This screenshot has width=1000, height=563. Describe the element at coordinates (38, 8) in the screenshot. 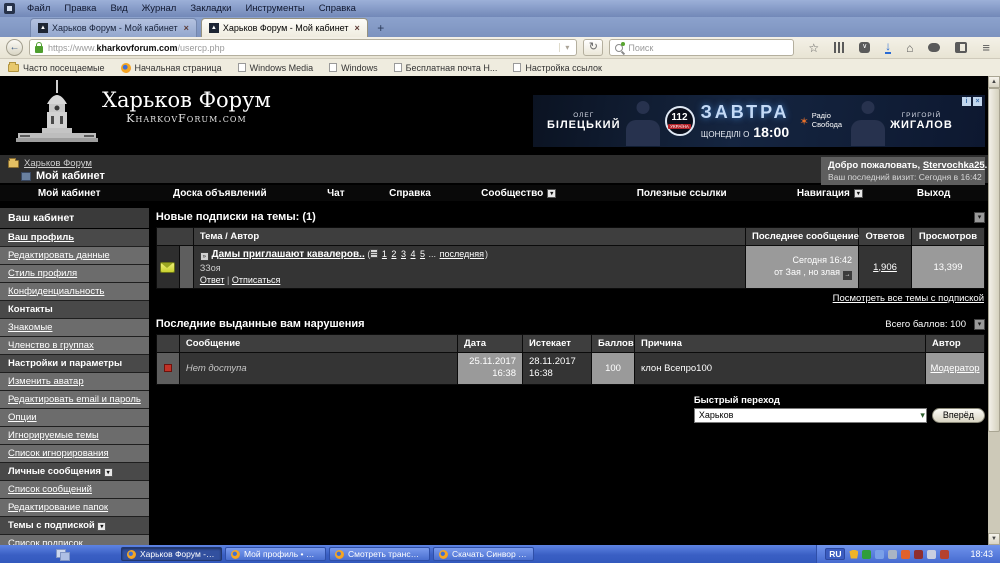

I see `menu-file: Файл` at that location.